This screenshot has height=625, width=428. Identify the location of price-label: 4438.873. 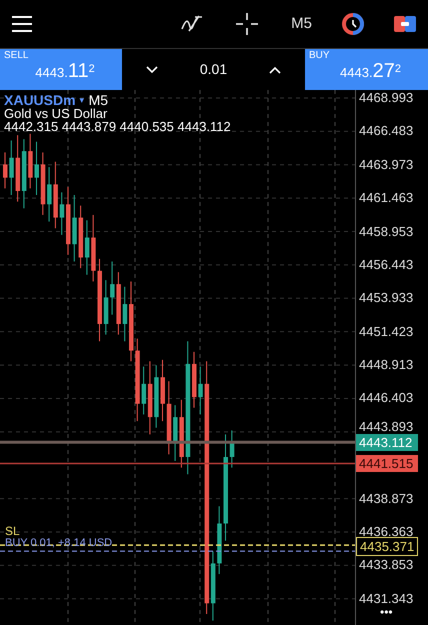
(386, 498).